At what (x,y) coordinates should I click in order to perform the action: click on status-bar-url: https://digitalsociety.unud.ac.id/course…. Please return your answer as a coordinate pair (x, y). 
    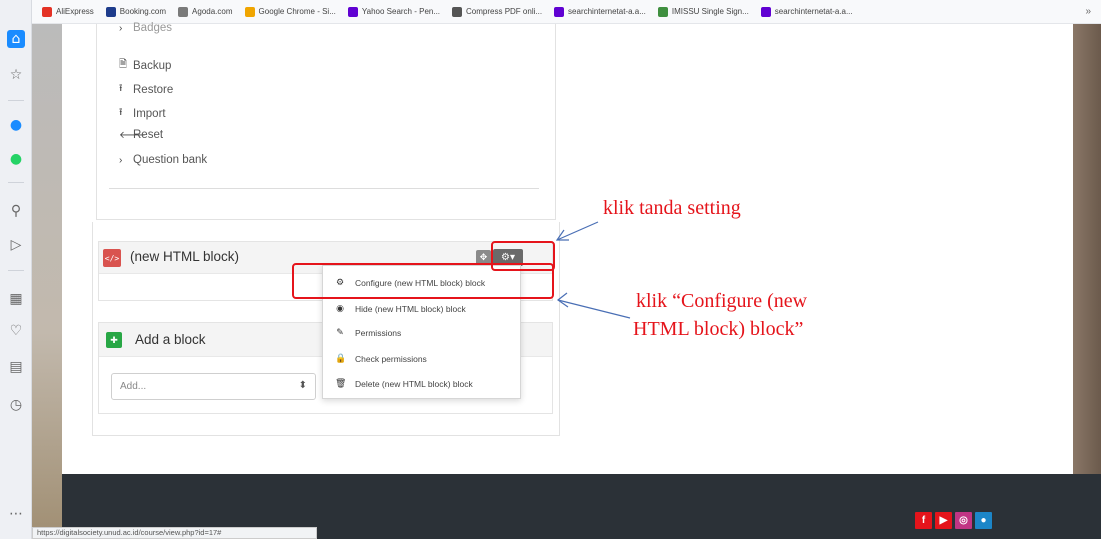
    Looking at the image, I should click on (174, 533).